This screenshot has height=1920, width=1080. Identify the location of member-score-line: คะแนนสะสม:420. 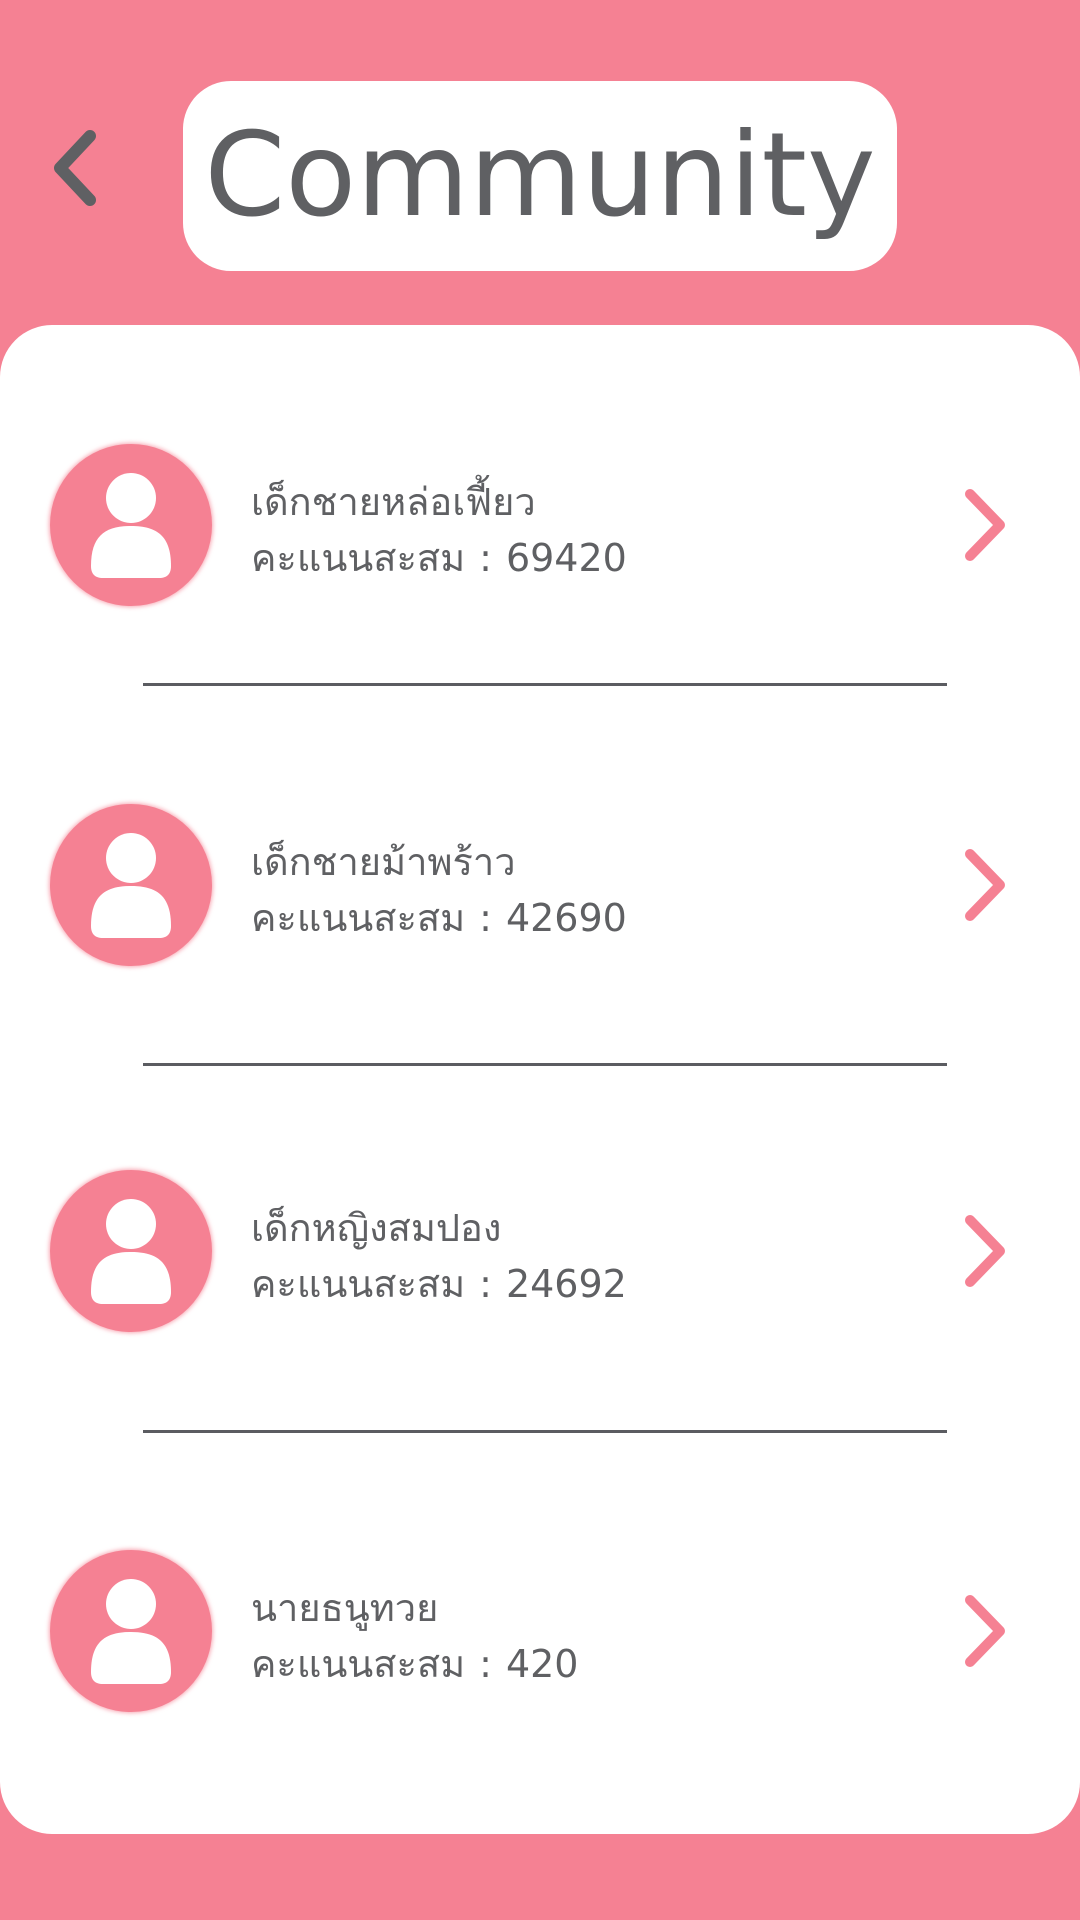
(576, 1664).